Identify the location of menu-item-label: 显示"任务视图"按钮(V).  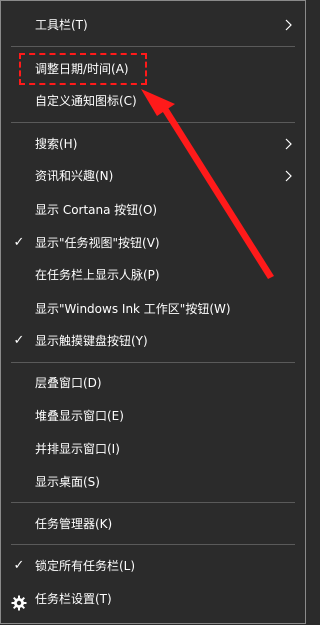
(97, 243).